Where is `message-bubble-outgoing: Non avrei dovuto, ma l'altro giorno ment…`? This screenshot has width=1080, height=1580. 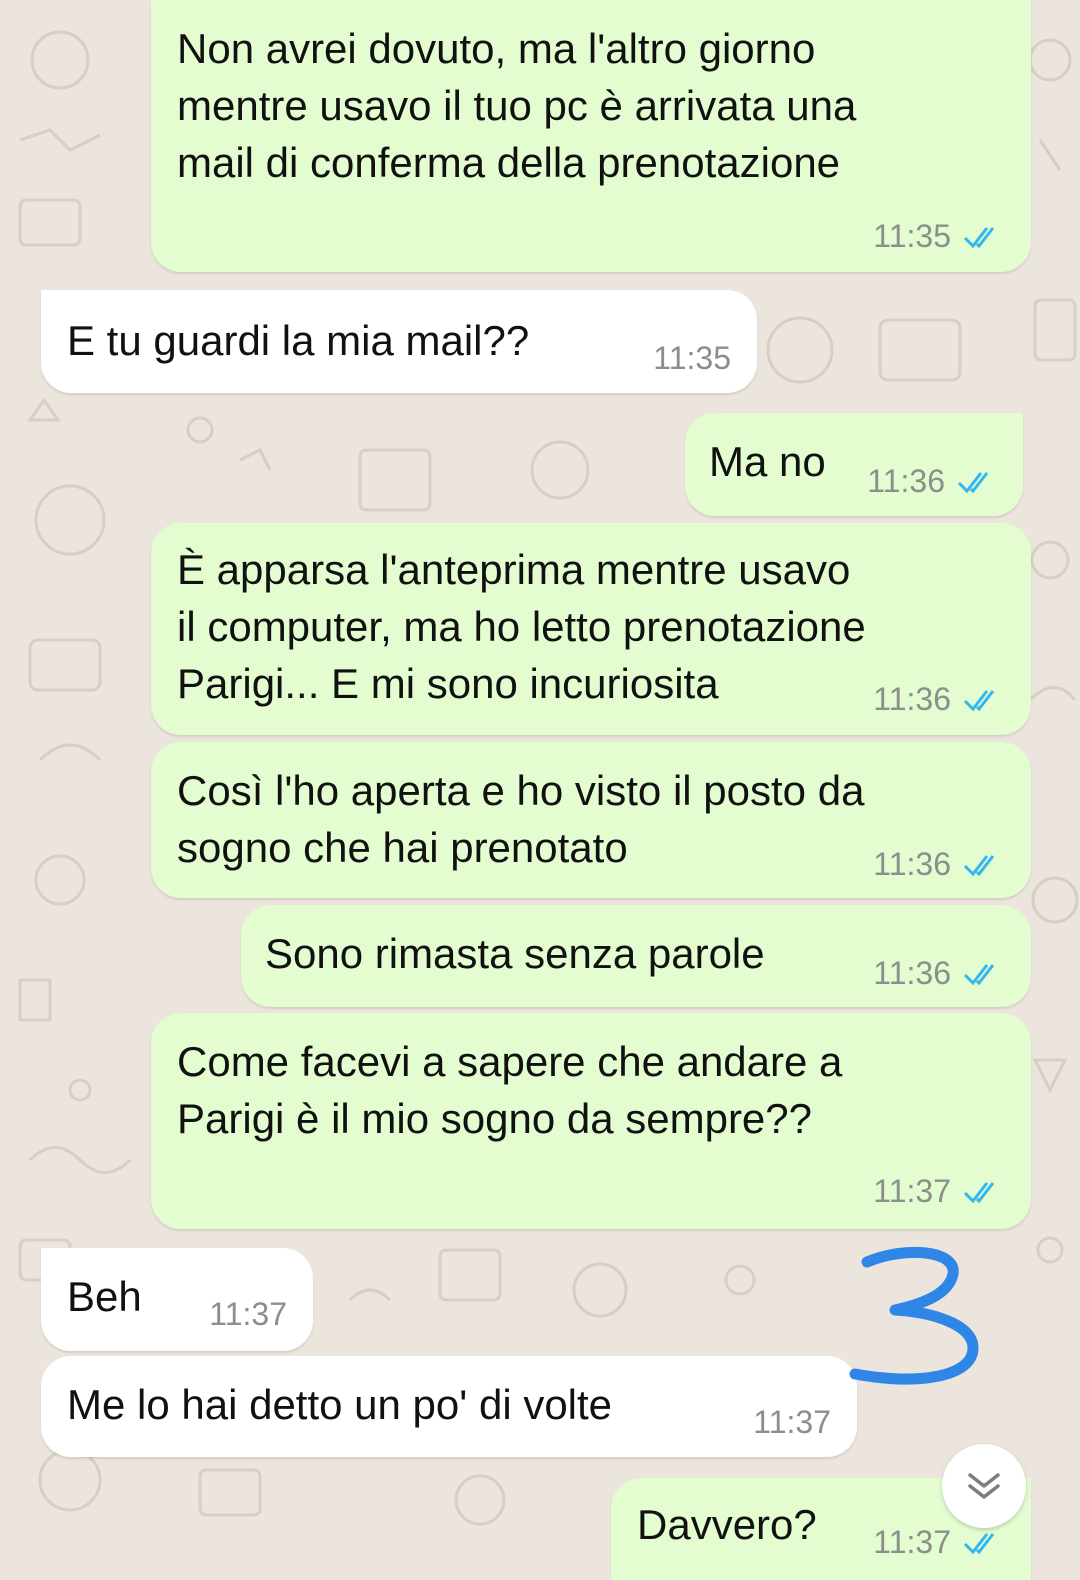 message-bubble-outgoing: Non avrei dovuto, ma l'altro giorno ment… is located at coordinates (591, 136).